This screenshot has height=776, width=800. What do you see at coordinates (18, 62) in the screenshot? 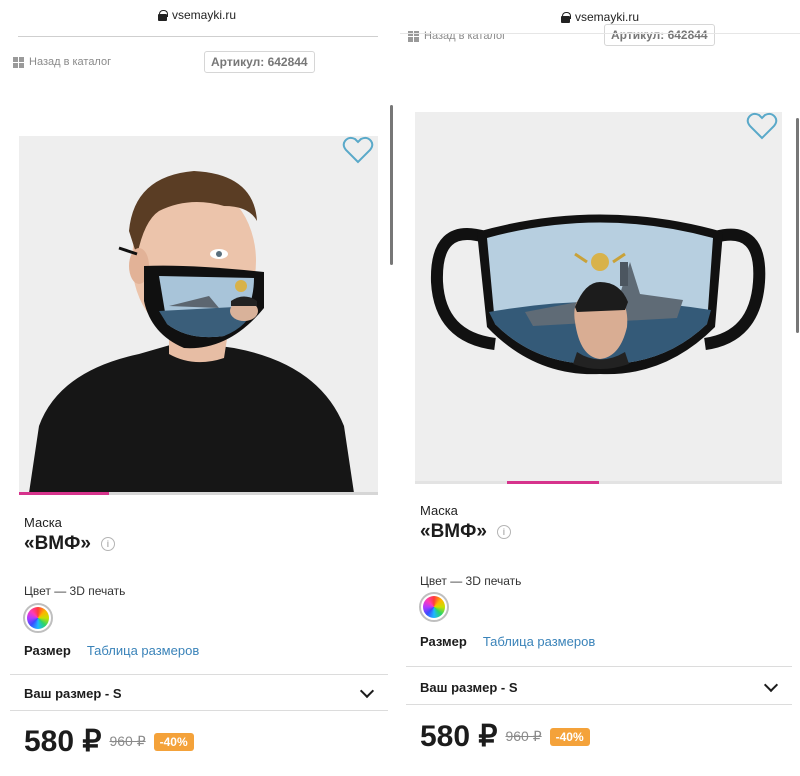
I see `grid-icon` at bounding box center [18, 62].